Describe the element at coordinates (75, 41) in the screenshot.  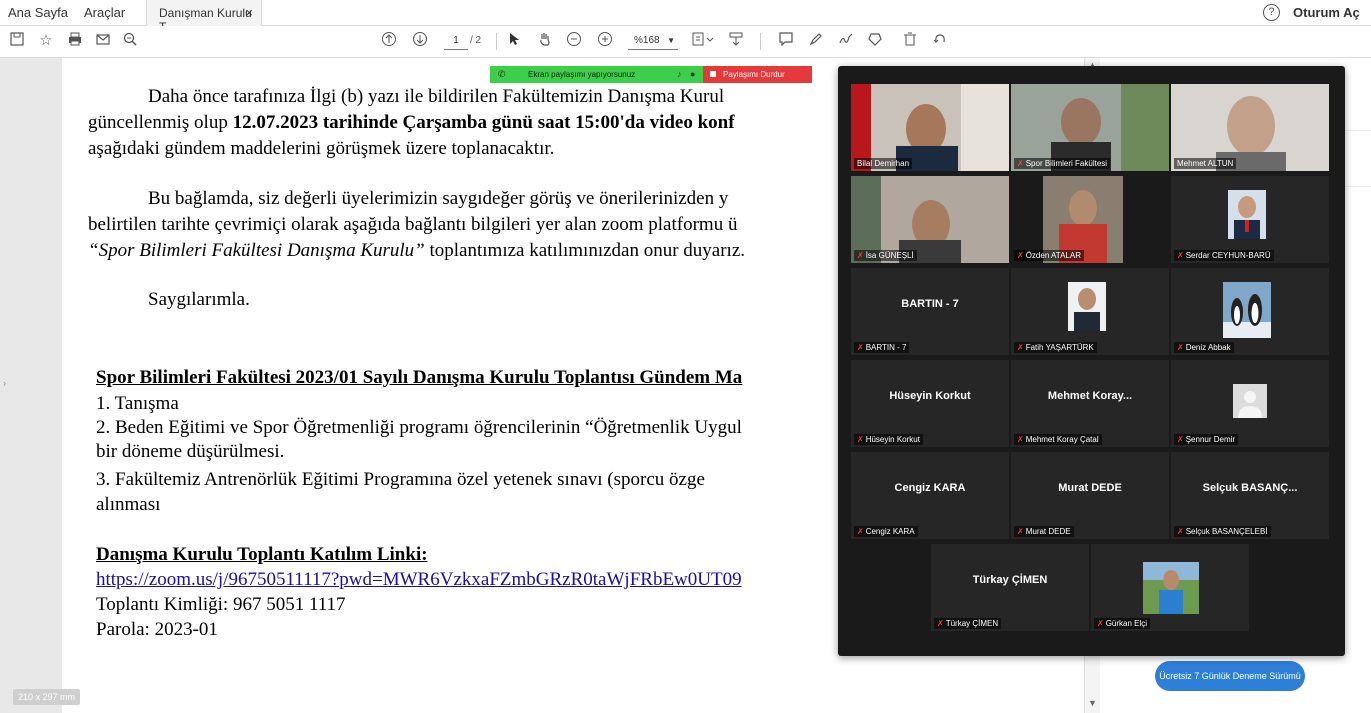
I see `print-icon` at that location.